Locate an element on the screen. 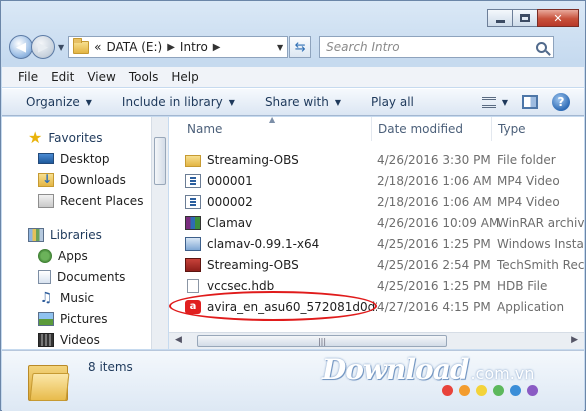 This screenshot has height=411, width=586. file-type: Application is located at coordinates (531, 306).